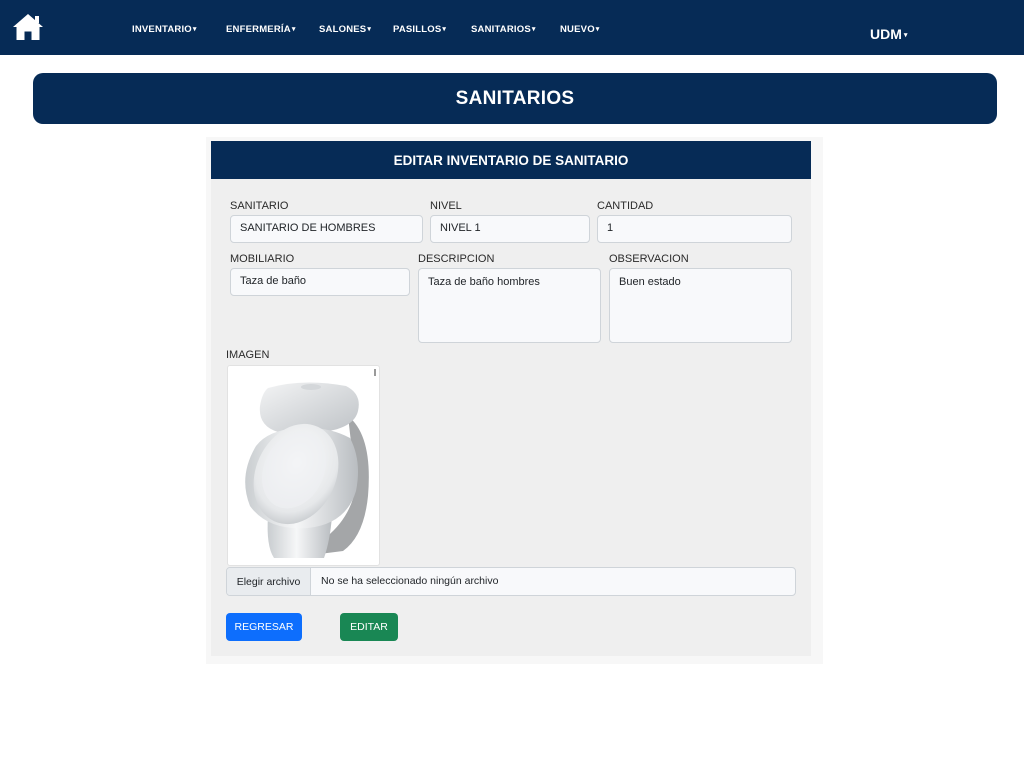 The height and width of the screenshot is (768, 1024). I want to click on nav-item-inventario: INVENTARIO▾, so click(164, 29).